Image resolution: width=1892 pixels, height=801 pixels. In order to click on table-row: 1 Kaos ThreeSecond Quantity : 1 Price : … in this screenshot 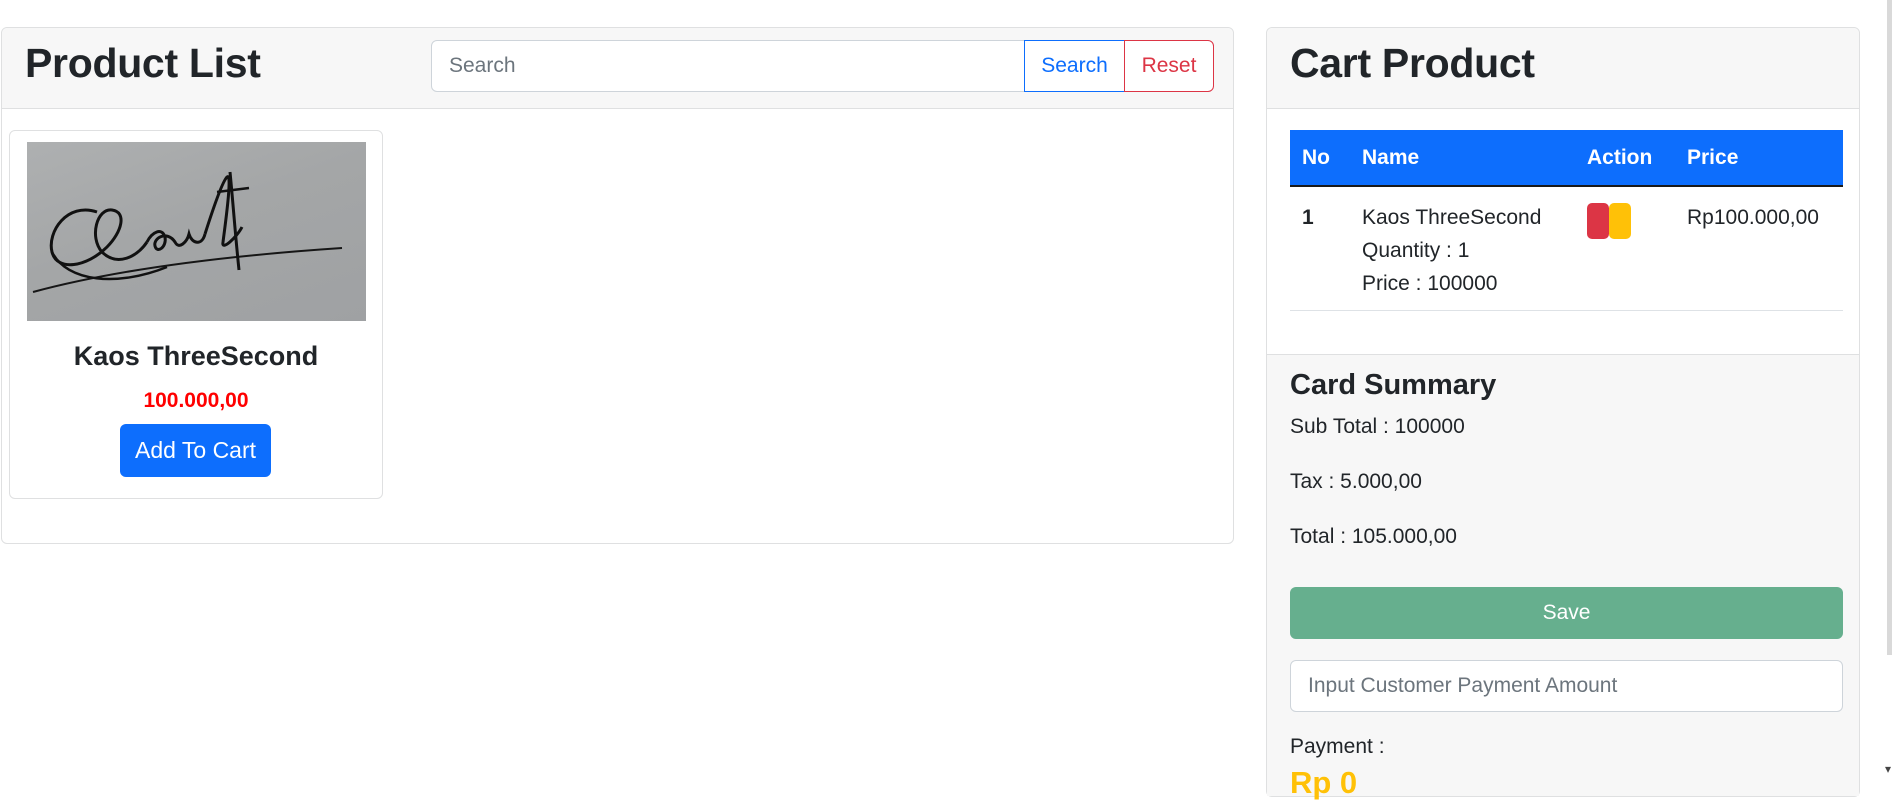, I will do `click(1566, 248)`.